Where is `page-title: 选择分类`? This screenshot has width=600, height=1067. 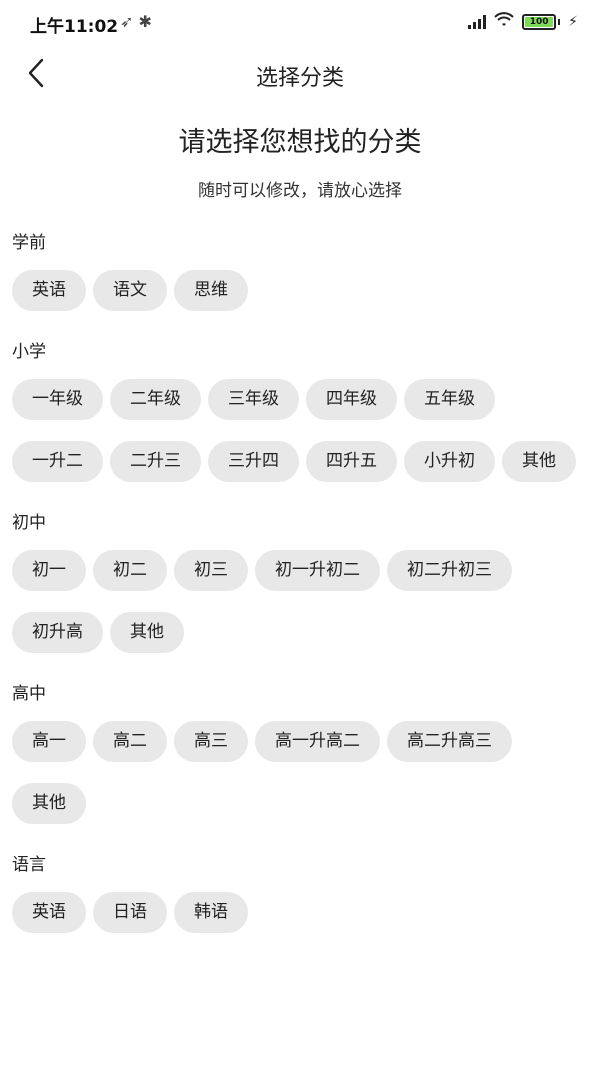 page-title: 选择分类 is located at coordinates (299, 78).